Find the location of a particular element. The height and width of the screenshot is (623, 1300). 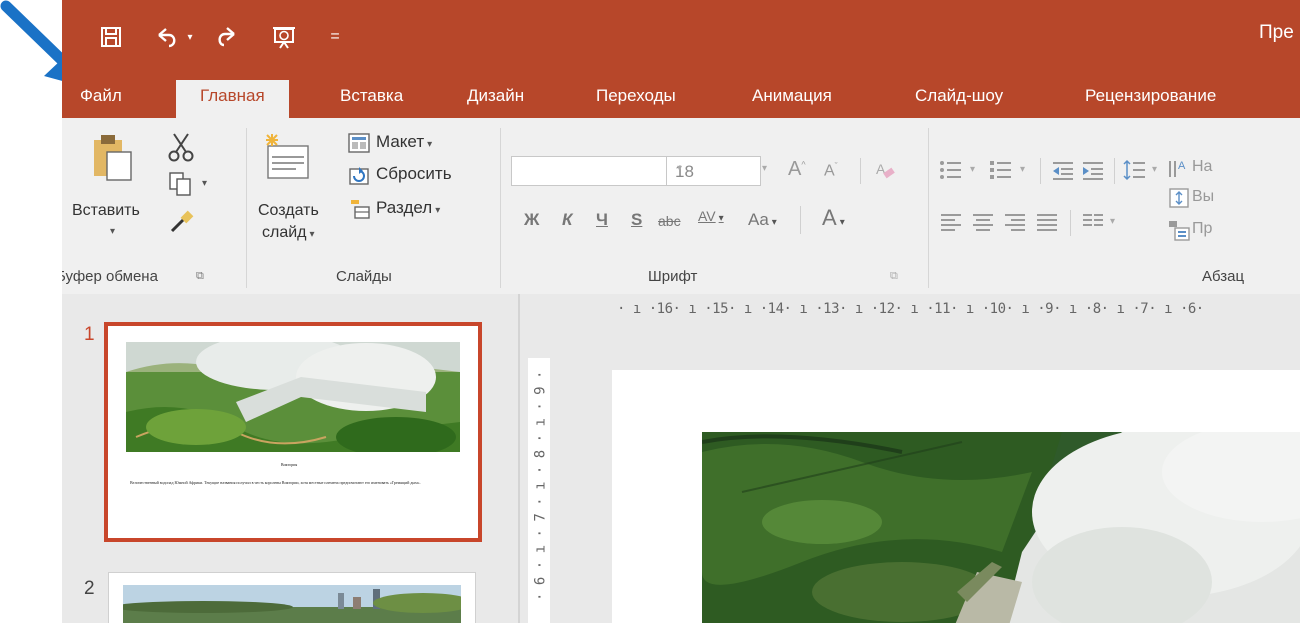

underline-button: Ч is located at coordinates (602, 220).